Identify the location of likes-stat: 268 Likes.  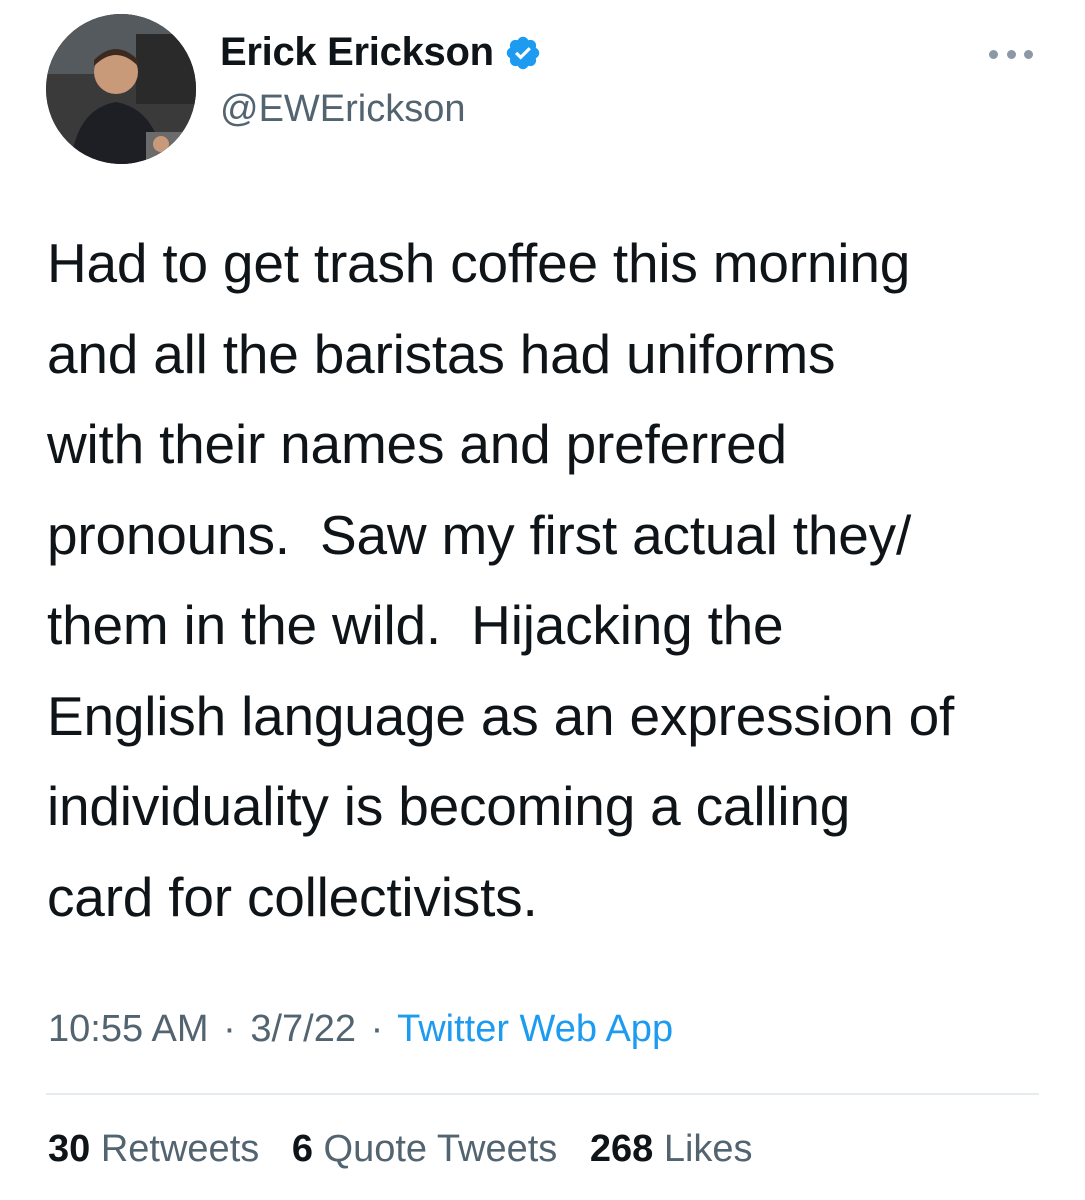
(671, 1149).